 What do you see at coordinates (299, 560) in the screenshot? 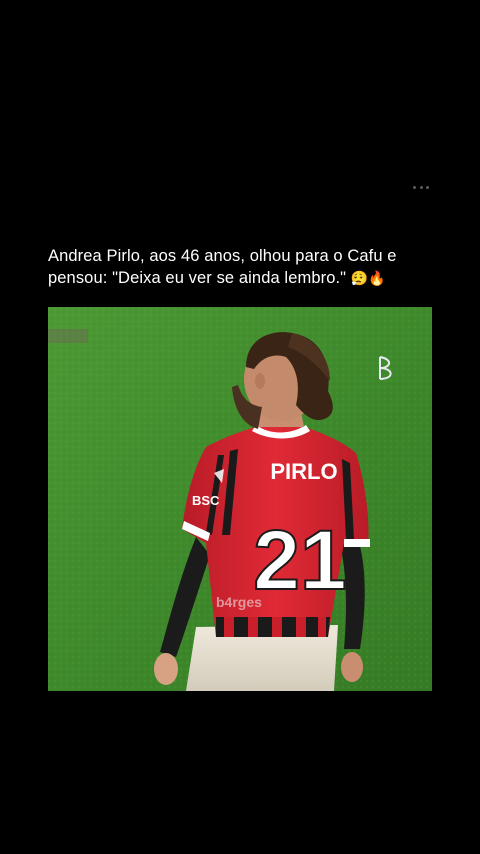
I see `jersey-number: 21` at bounding box center [299, 560].